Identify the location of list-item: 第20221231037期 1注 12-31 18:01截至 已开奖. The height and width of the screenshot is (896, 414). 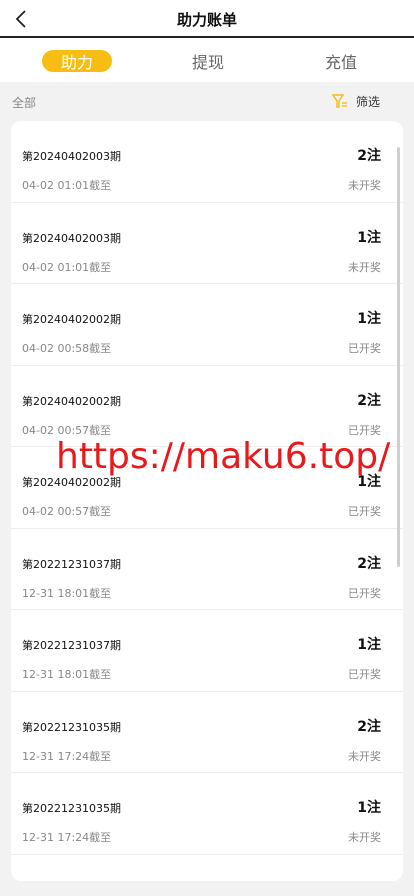
(207, 651).